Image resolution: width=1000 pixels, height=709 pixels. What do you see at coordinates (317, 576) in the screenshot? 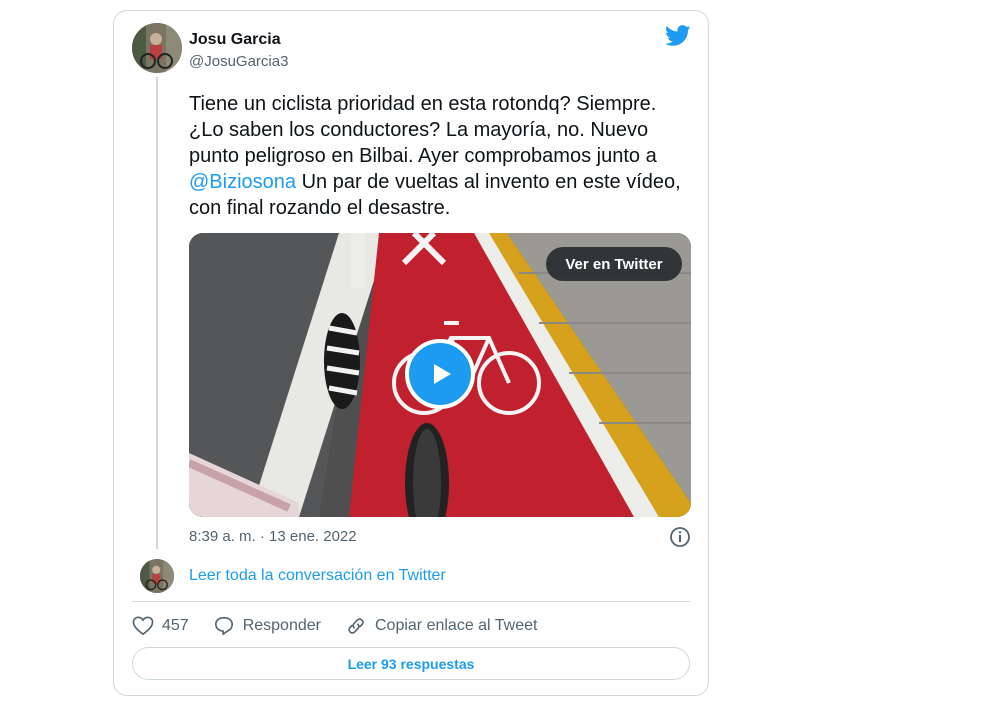
I see `read-conversation-link: Leer toda la conversación en Twitter` at bounding box center [317, 576].